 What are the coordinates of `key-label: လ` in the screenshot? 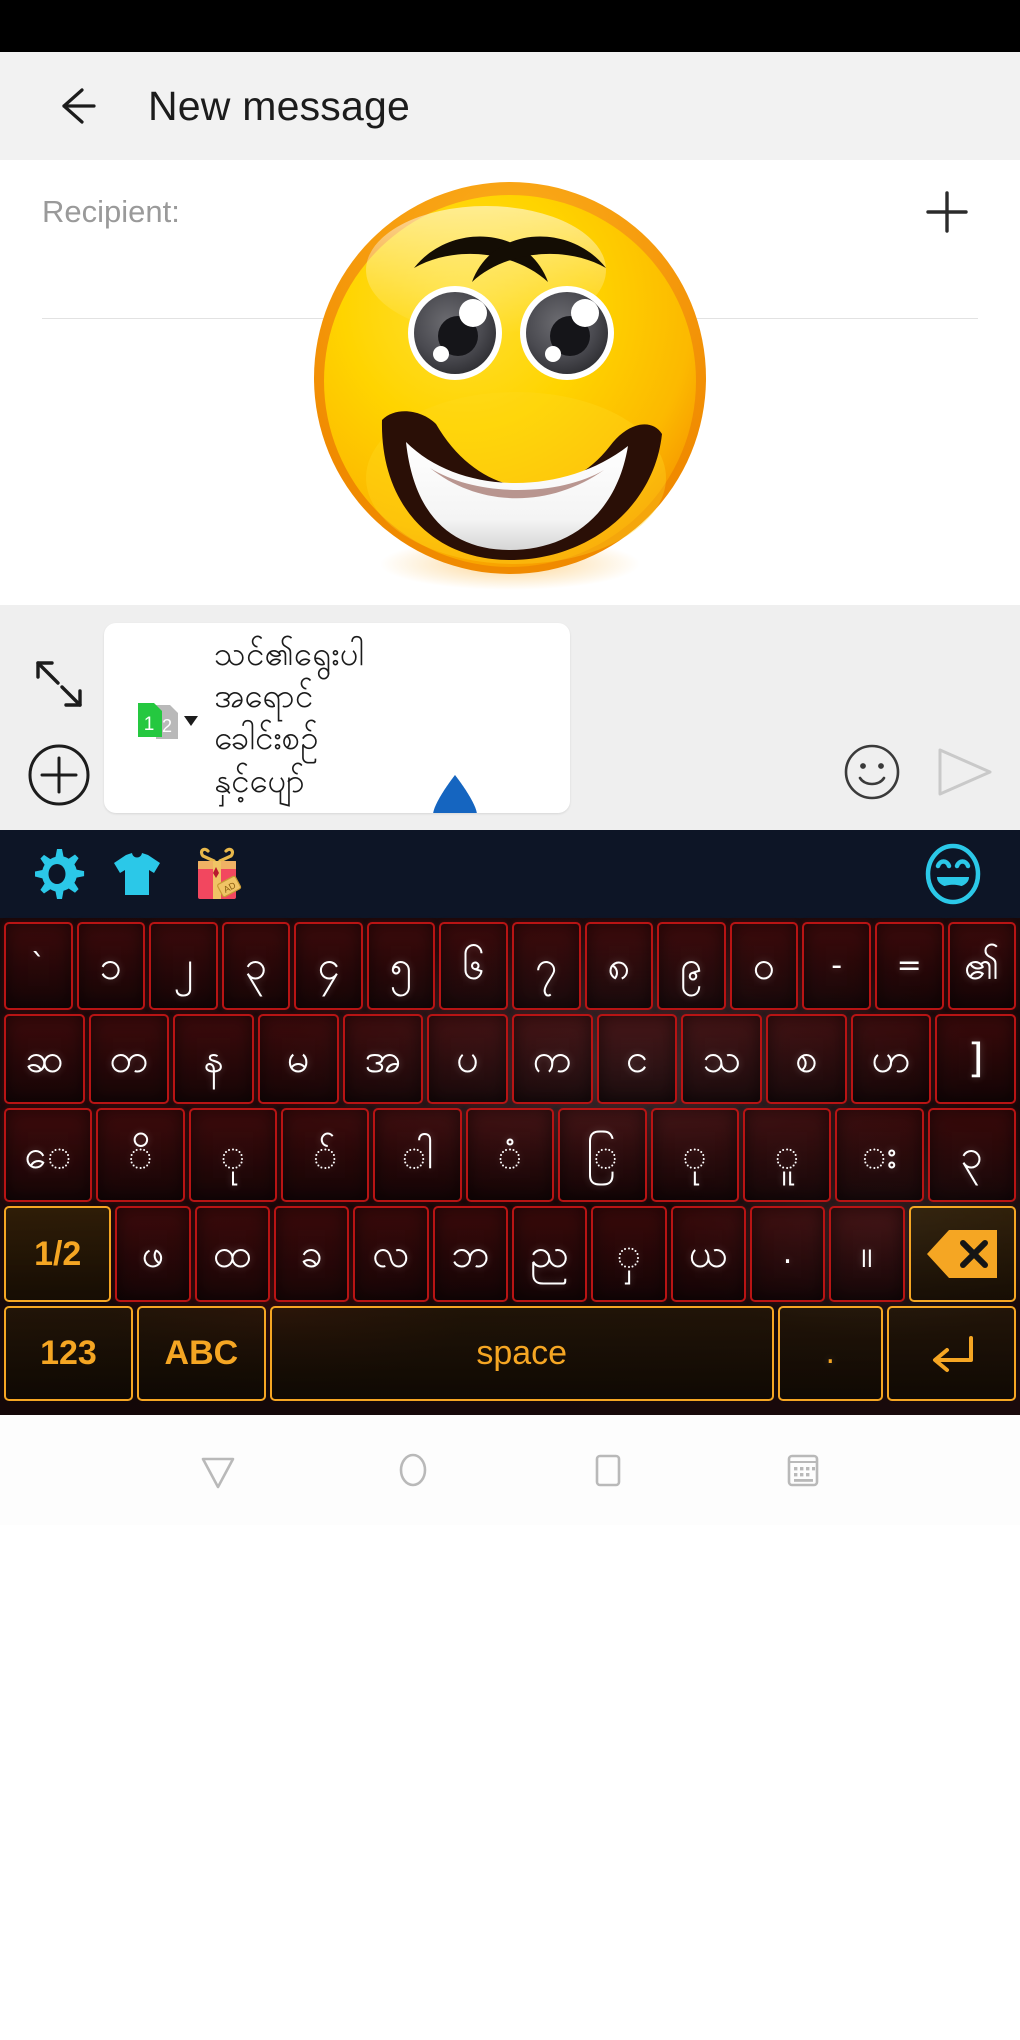 It's located at (391, 1254).